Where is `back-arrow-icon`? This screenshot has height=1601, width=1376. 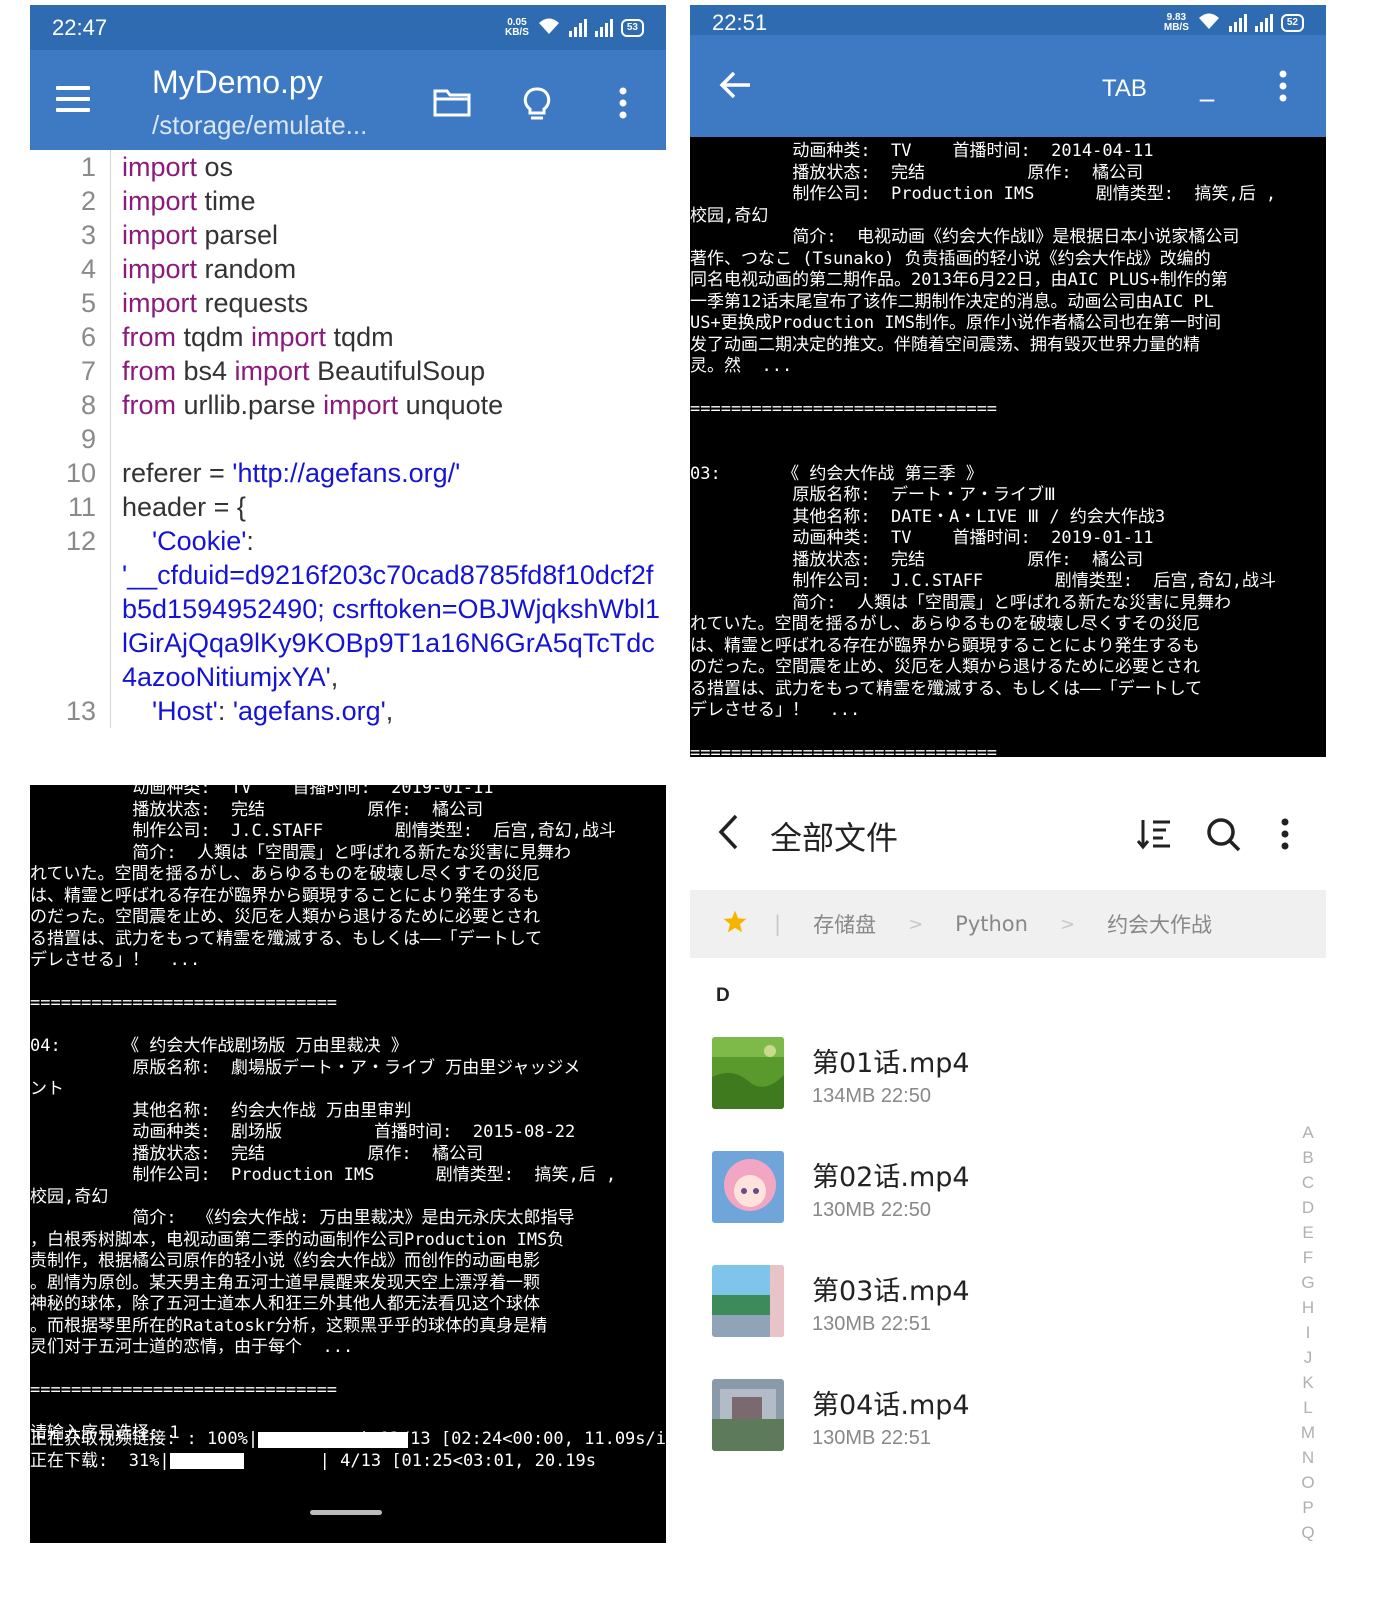 back-arrow-icon is located at coordinates (735, 89).